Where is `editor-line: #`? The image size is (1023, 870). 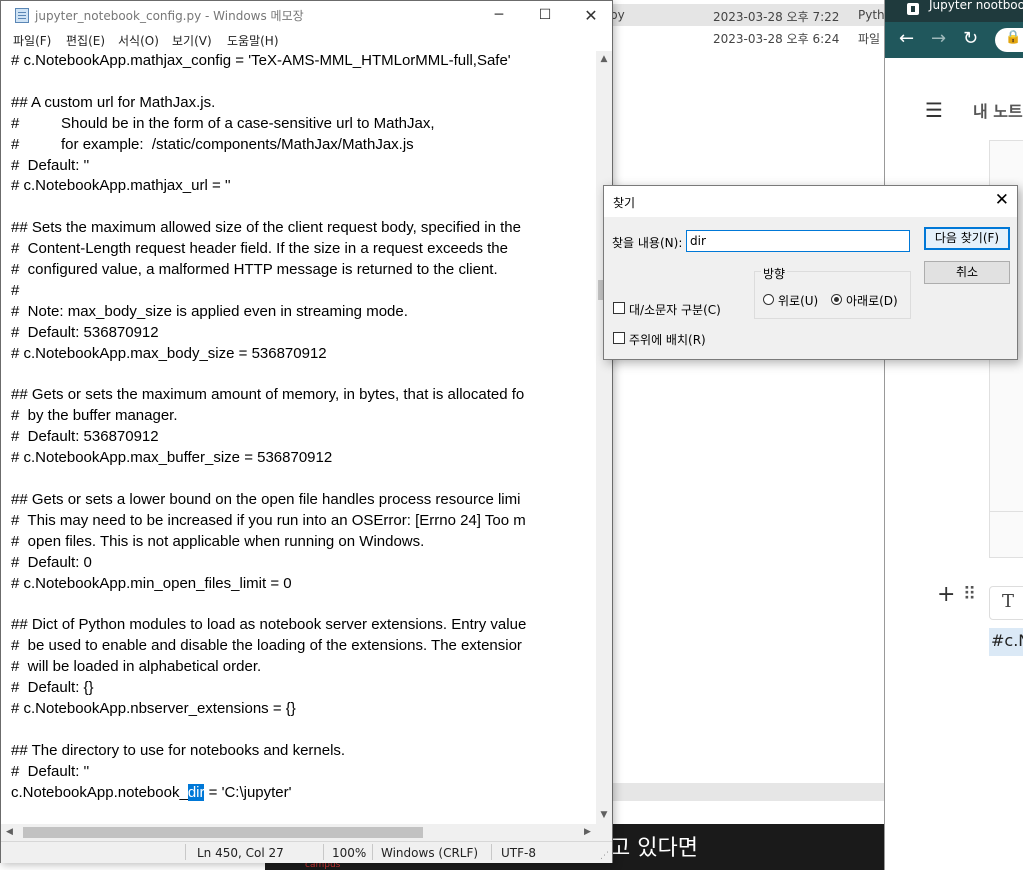
editor-line: # is located at coordinates (15, 290).